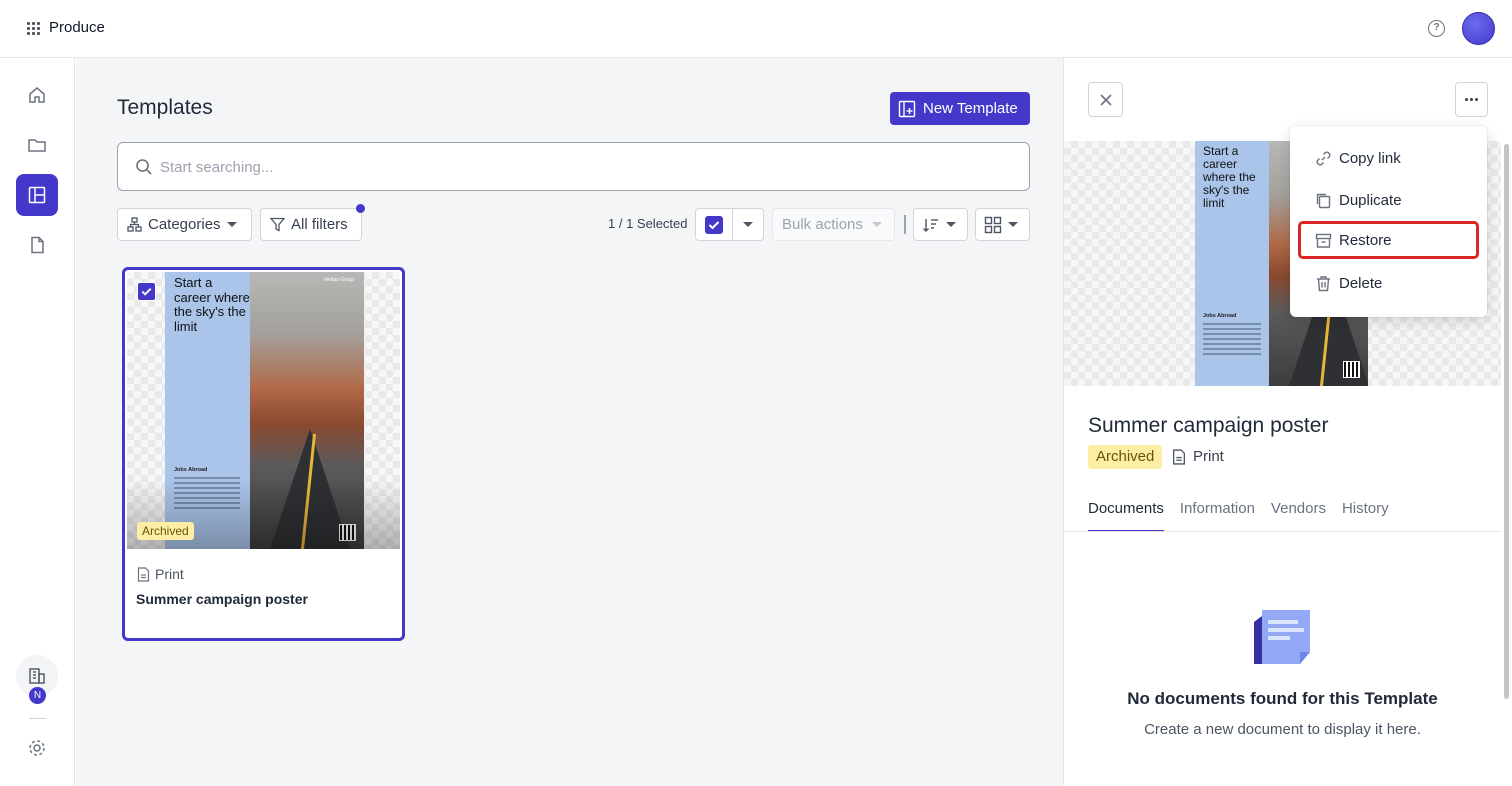  I want to click on tab-information: Information, so click(1217, 516).